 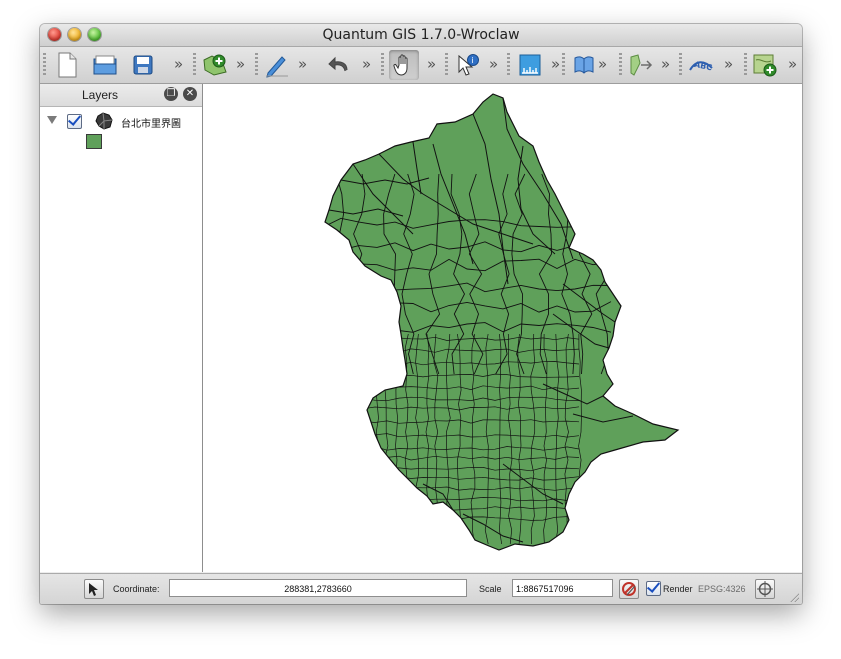 I want to click on scale-field: 1:8867517096, so click(x=562, y=588).